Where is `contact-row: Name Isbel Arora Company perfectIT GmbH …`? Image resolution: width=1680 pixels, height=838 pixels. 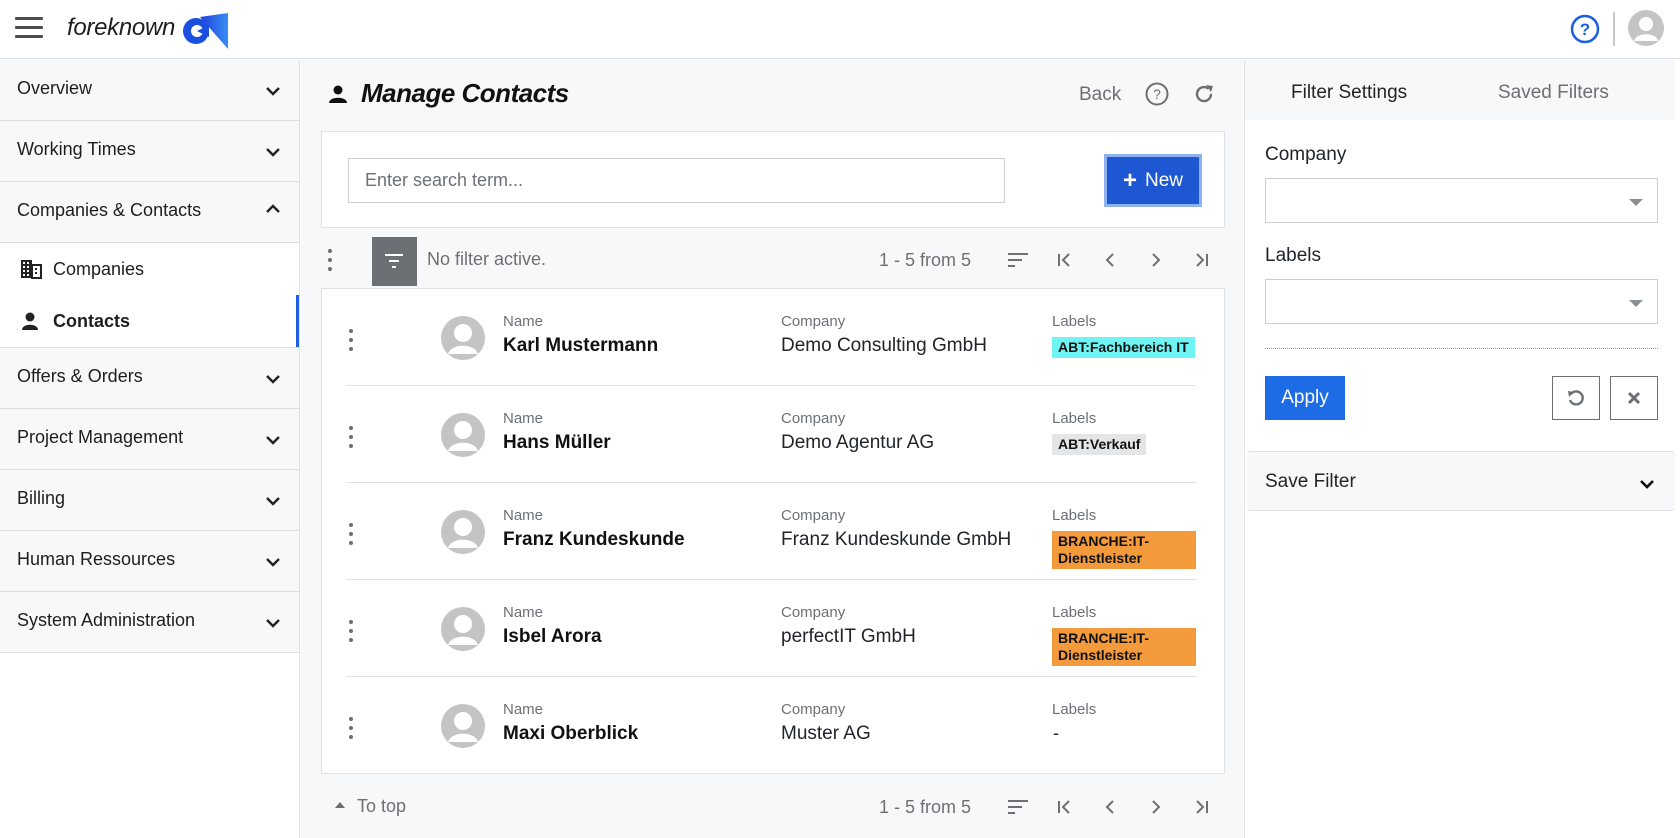 contact-row: Name Isbel Arora Company perfectIT GmbH … is located at coordinates (771, 628).